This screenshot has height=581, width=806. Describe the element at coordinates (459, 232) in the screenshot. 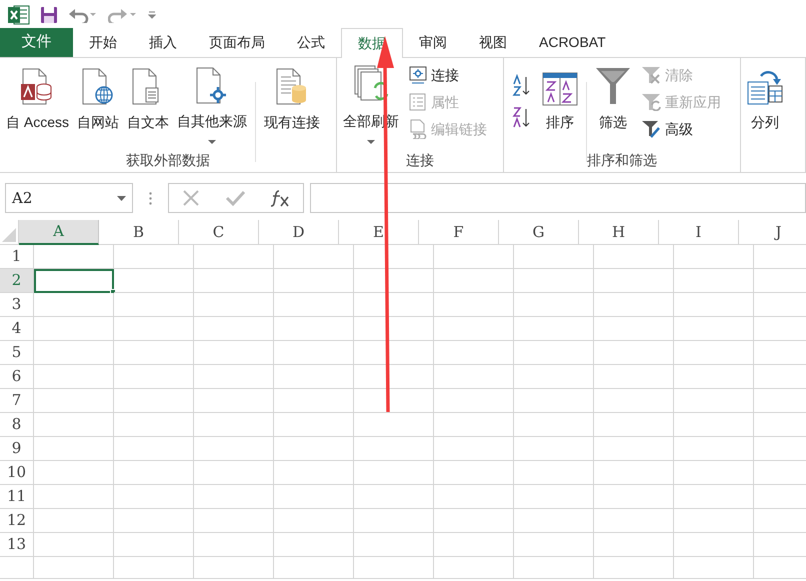

I see `column-header: F` at that location.